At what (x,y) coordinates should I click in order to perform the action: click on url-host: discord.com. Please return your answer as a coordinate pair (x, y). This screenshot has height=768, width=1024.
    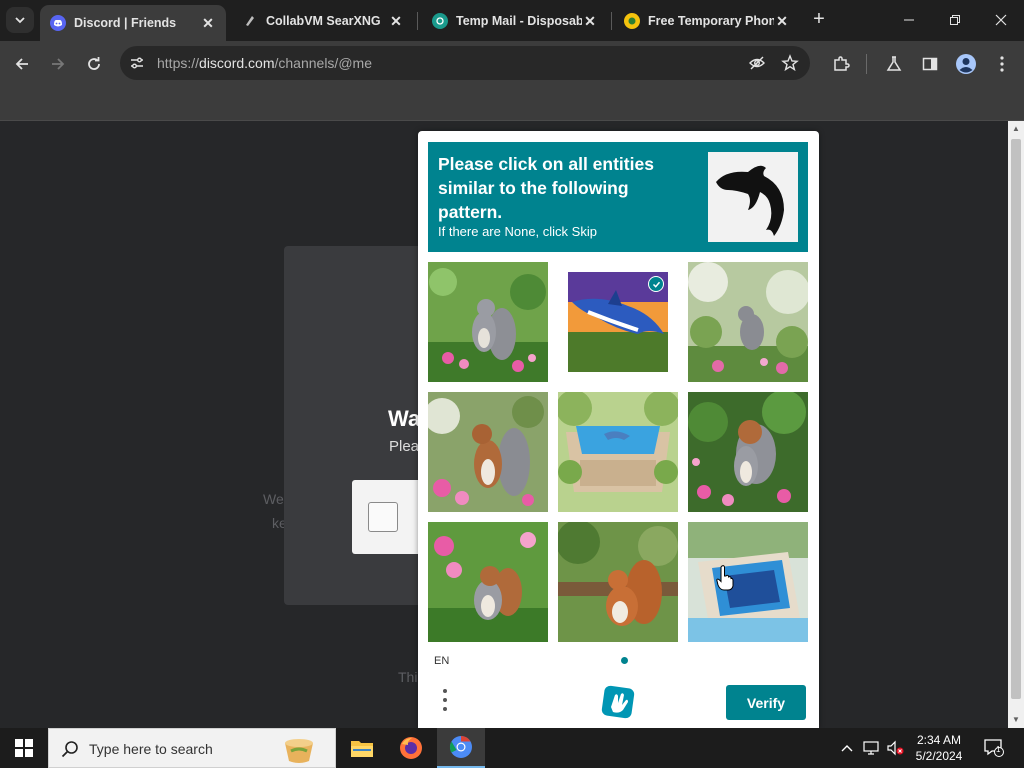
    Looking at the image, I should click on (237, 63).